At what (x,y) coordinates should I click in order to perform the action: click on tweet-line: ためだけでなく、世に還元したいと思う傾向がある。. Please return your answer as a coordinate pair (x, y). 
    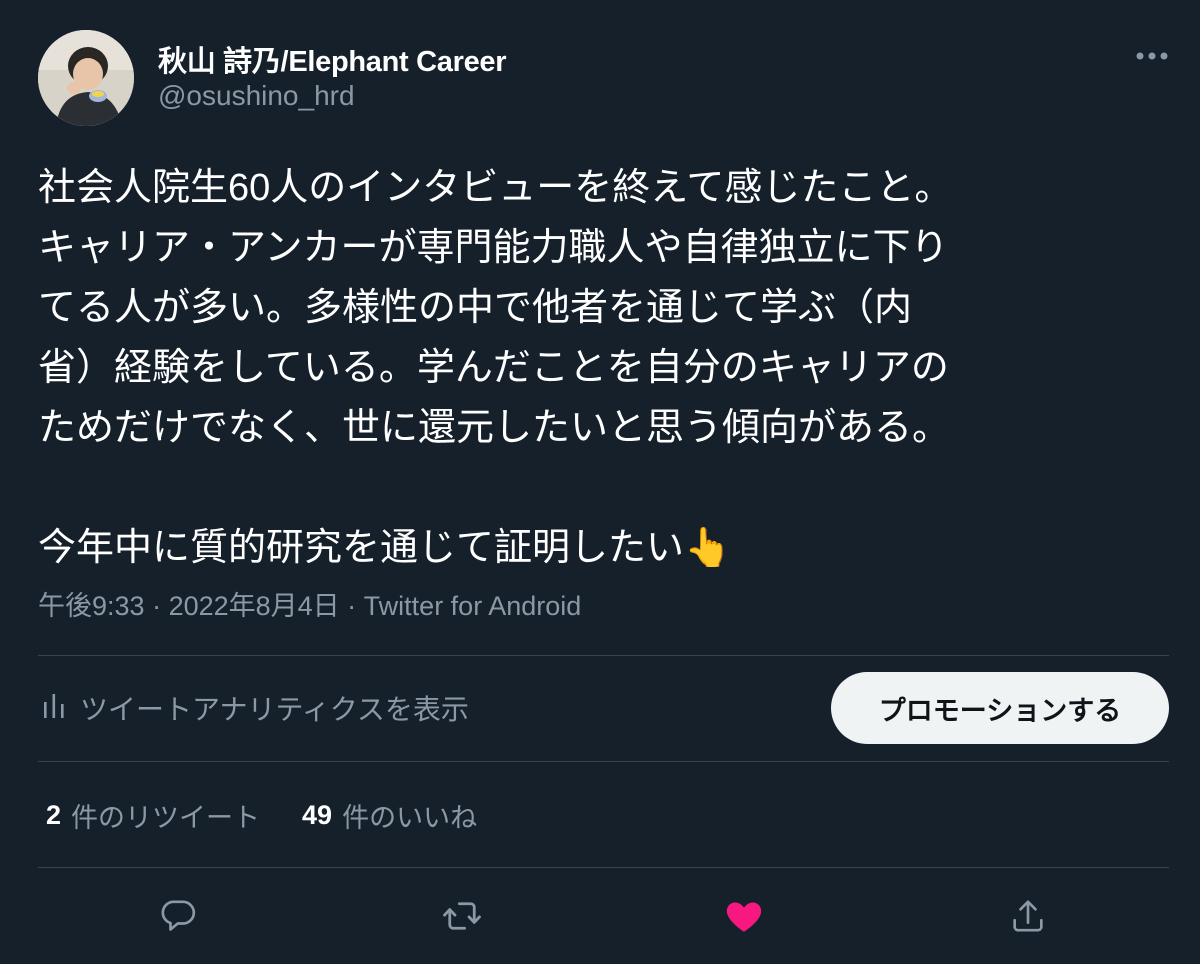
    Looking at the image, I should click on (494, 428).